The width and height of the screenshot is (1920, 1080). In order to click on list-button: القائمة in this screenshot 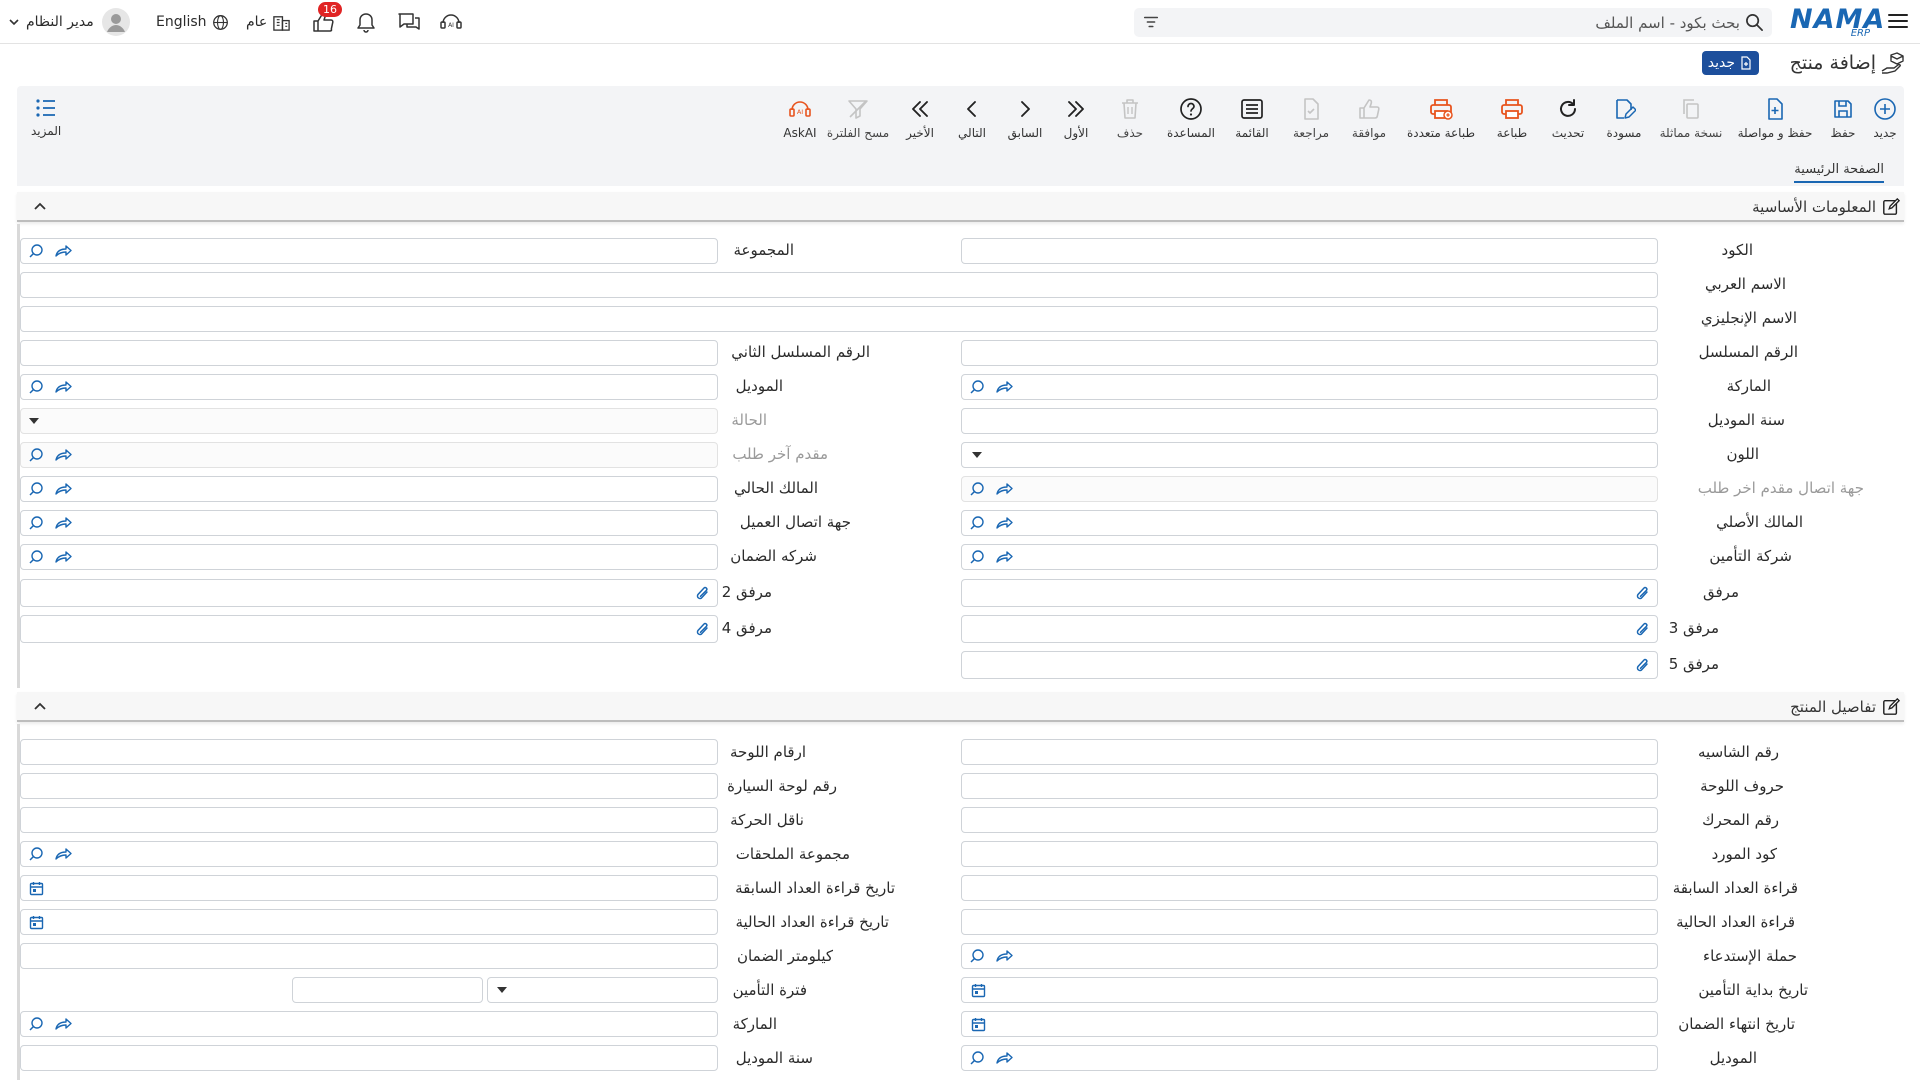, I will do `click(1252, 121)`.